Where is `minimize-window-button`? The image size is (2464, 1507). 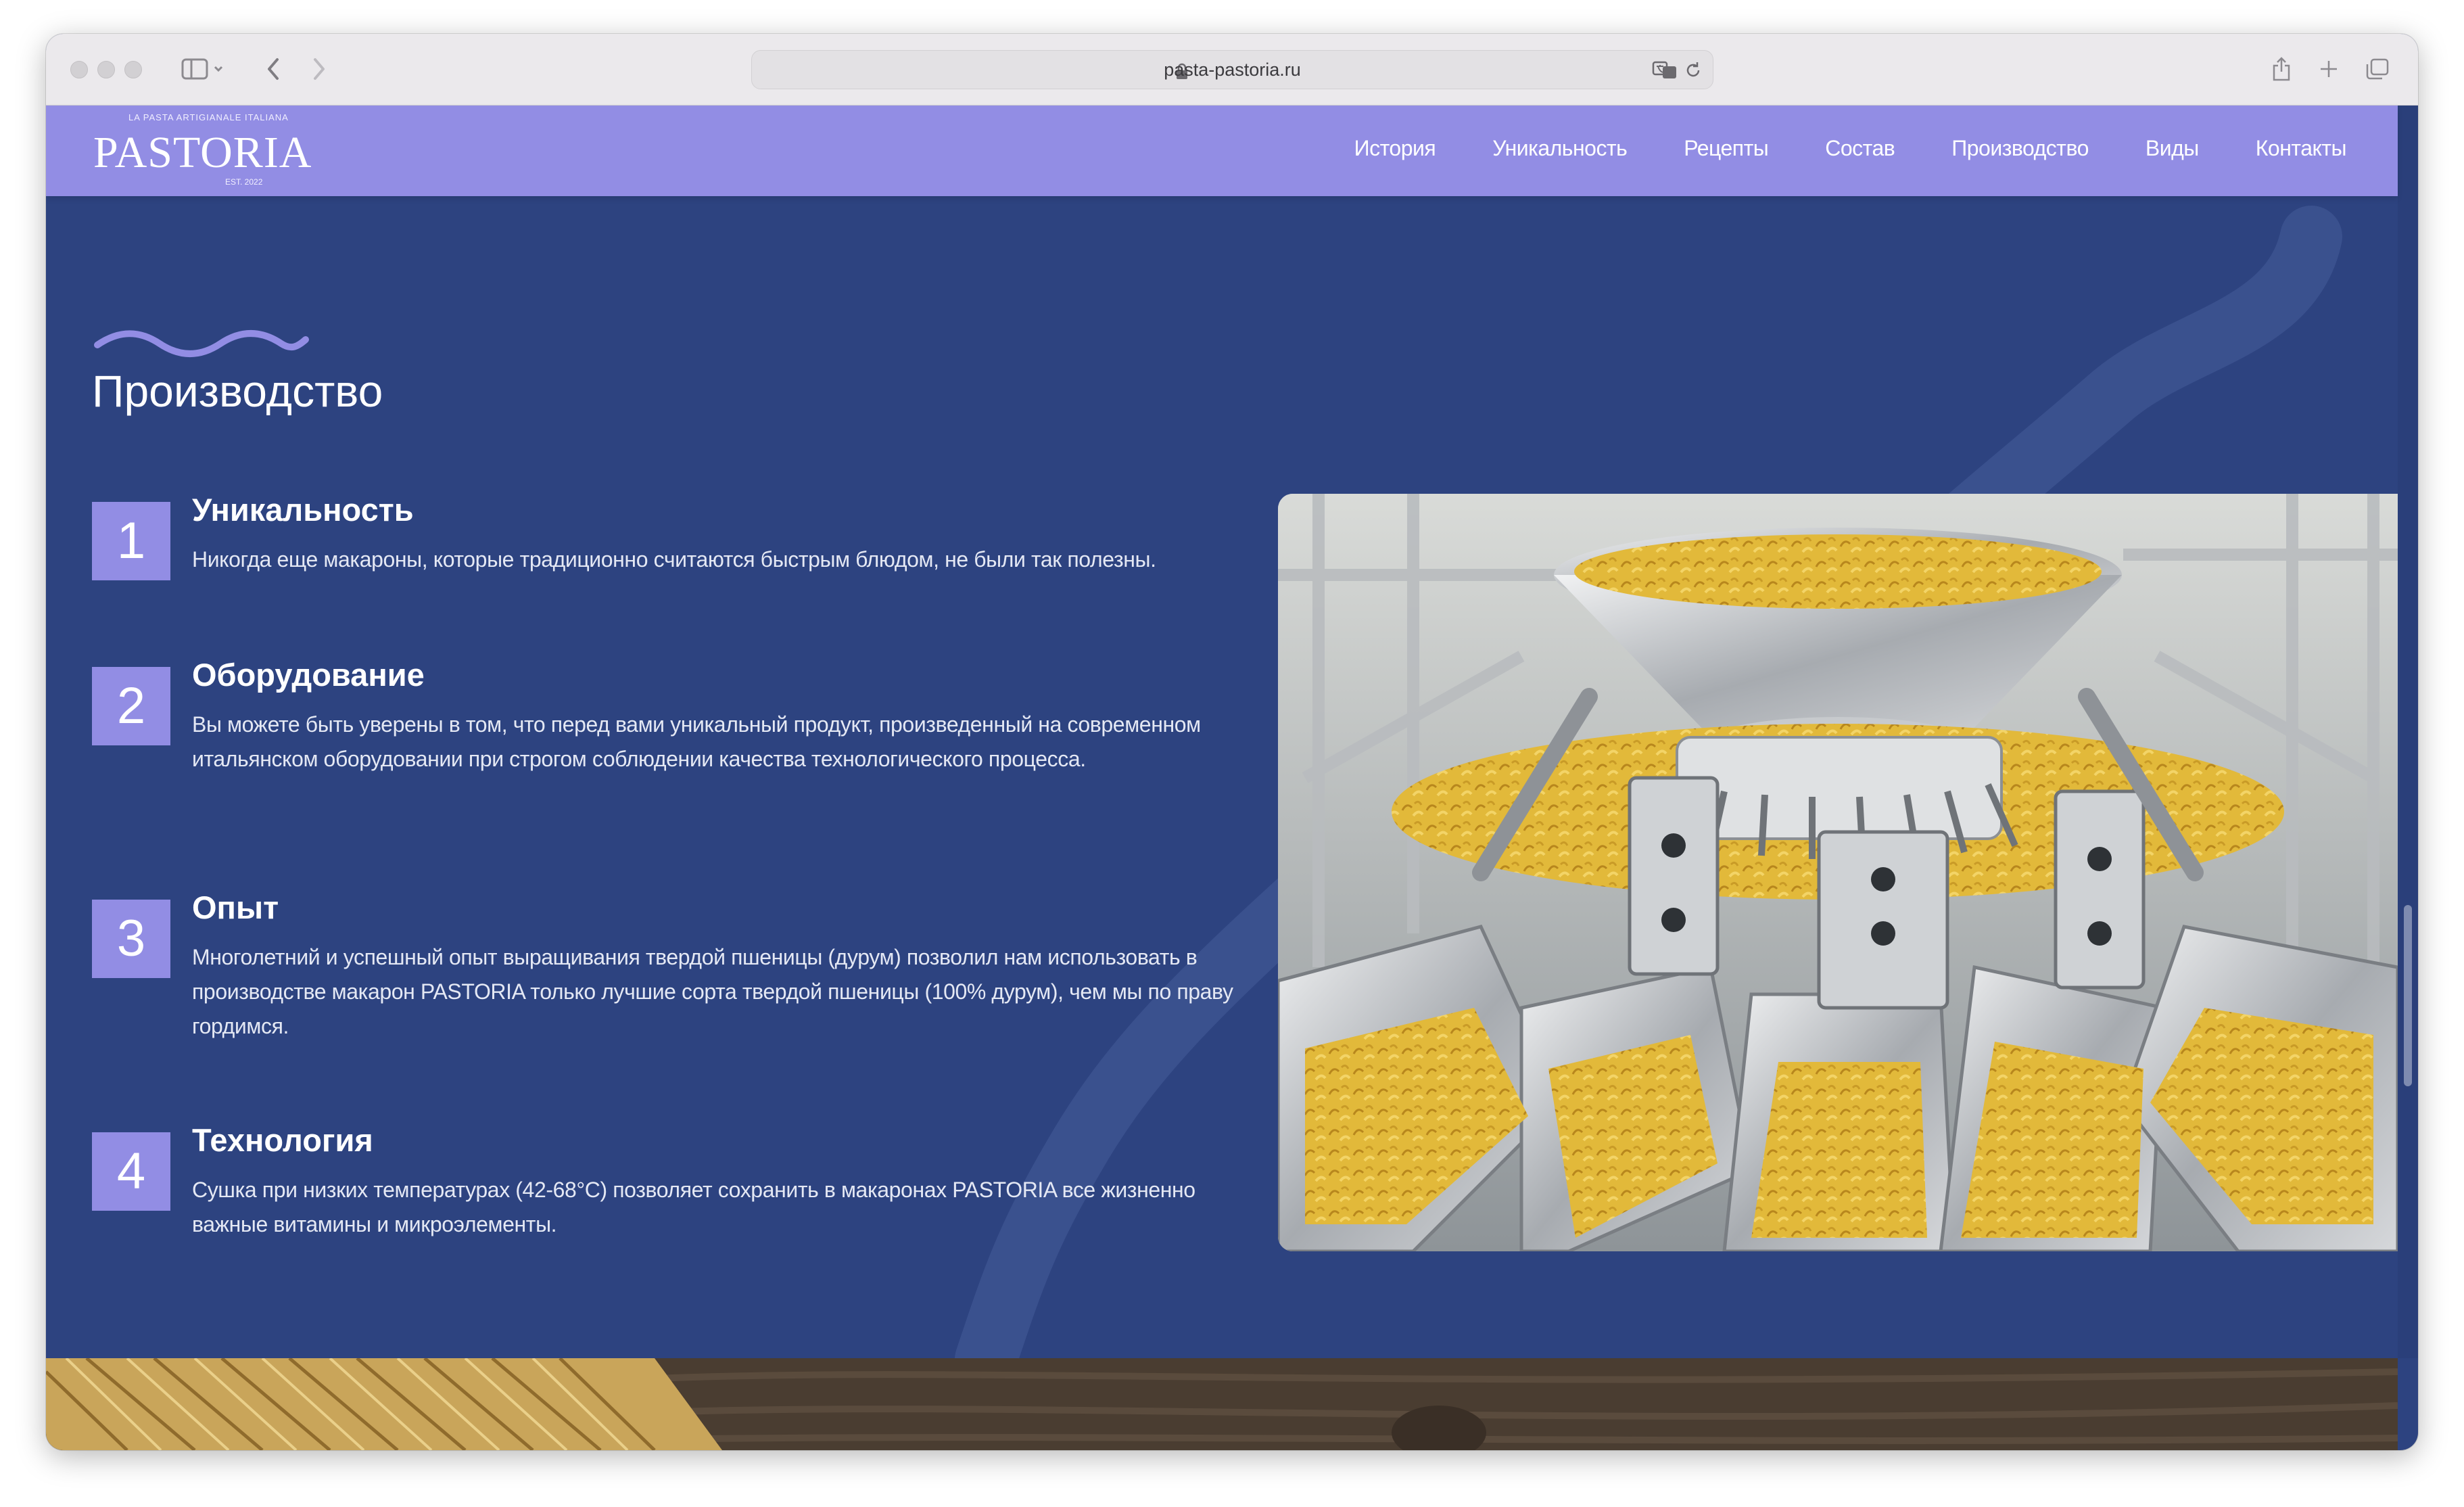
minimize-window-button is located at coordinates (106, 69).